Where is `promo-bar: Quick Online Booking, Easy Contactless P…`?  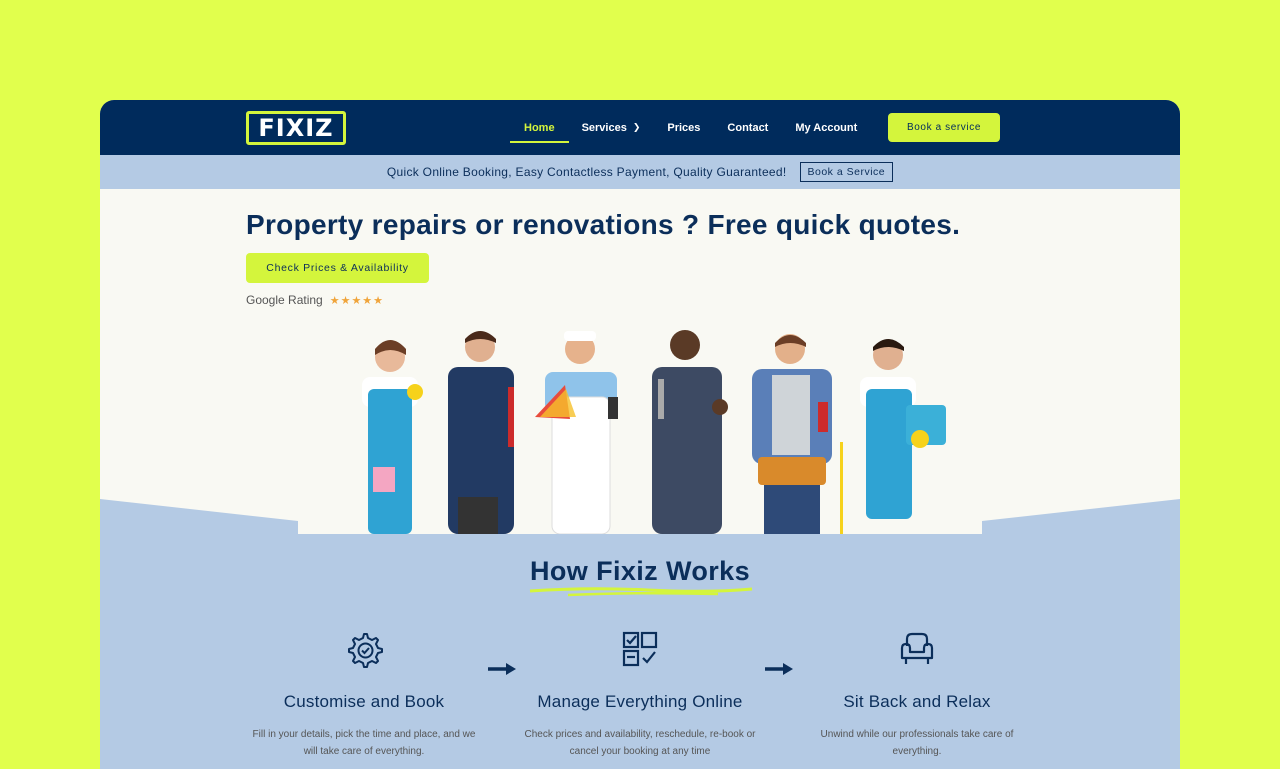
promo-bar: Quick Online Booking, Easy Contactless P… is located at coordinates (640, 172).